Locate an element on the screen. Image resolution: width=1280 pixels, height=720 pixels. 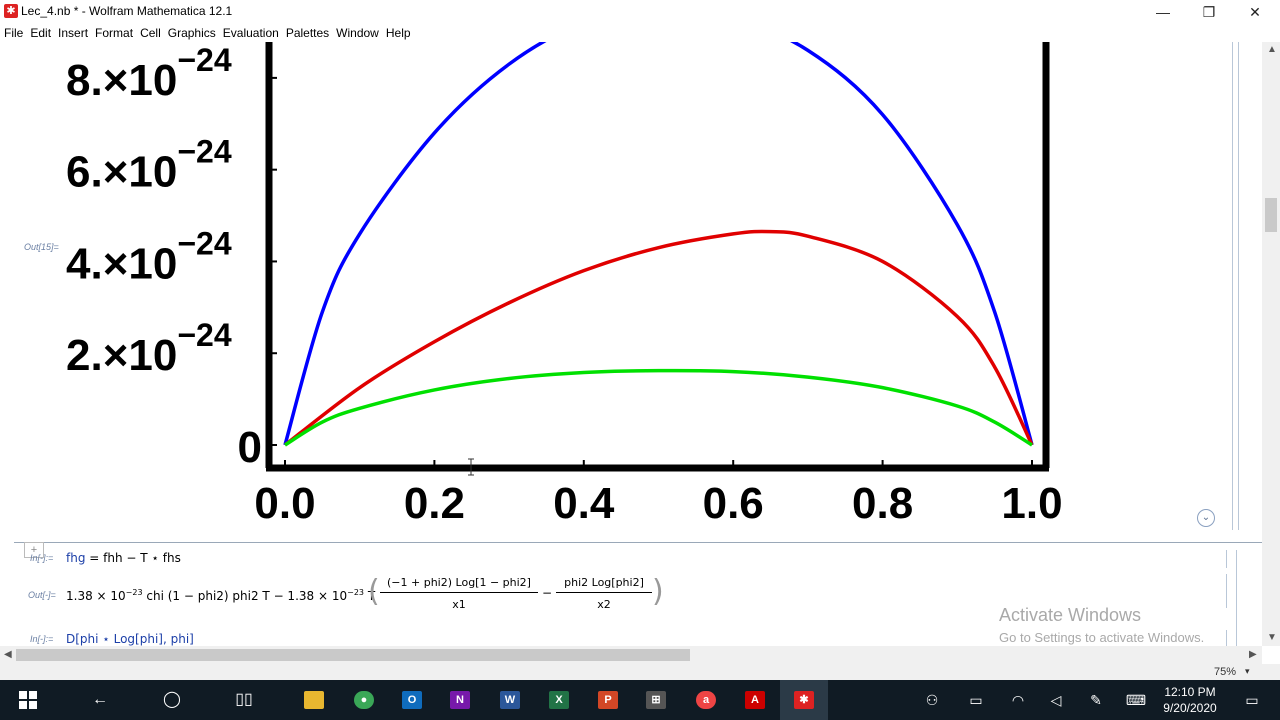
menu-format: Format is located at coordinates (113, 32).